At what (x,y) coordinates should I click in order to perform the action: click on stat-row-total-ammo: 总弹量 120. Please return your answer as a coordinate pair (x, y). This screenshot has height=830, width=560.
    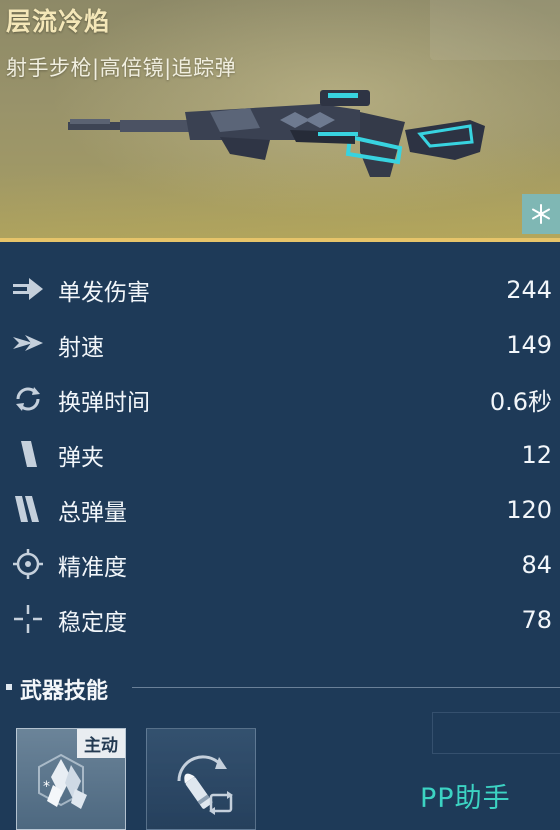
    Looking at the image, I should click on (280, 509).